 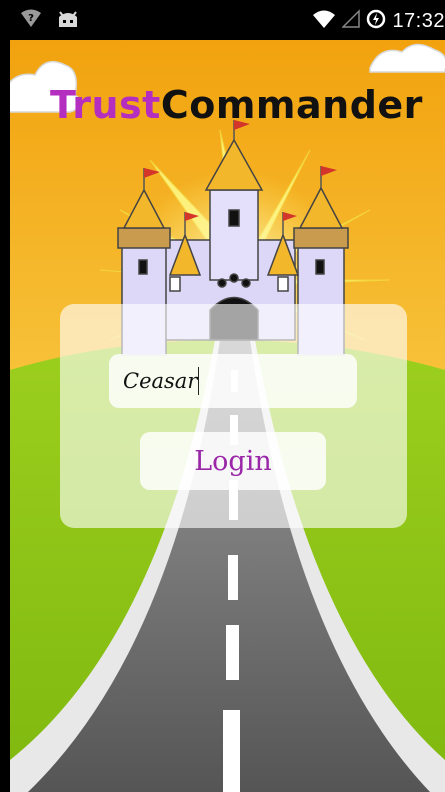 I want to click on android-robot-icon, so click(x=68, y=21).